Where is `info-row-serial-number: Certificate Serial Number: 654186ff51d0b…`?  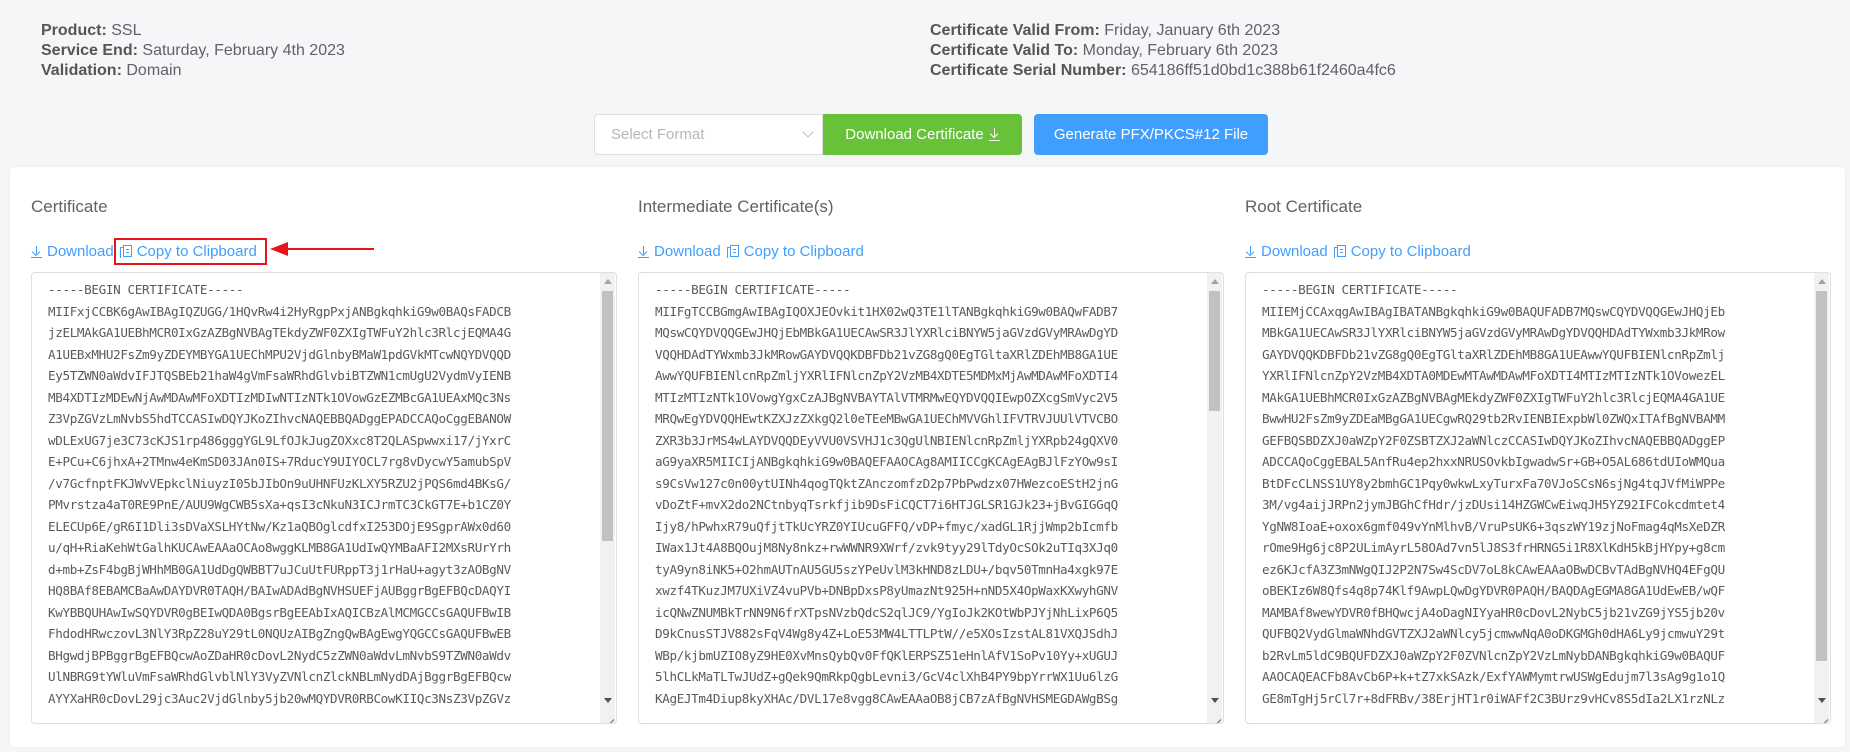
info-row-serial-number: Certificate Serial Number: 654186ff51d0b… is located at coordinates (1163, 70).